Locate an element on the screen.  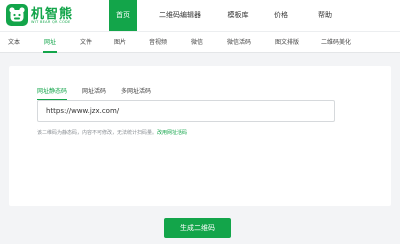
nav-qr-editor: 二维码编辑器 is located at coordinates (180, 15).